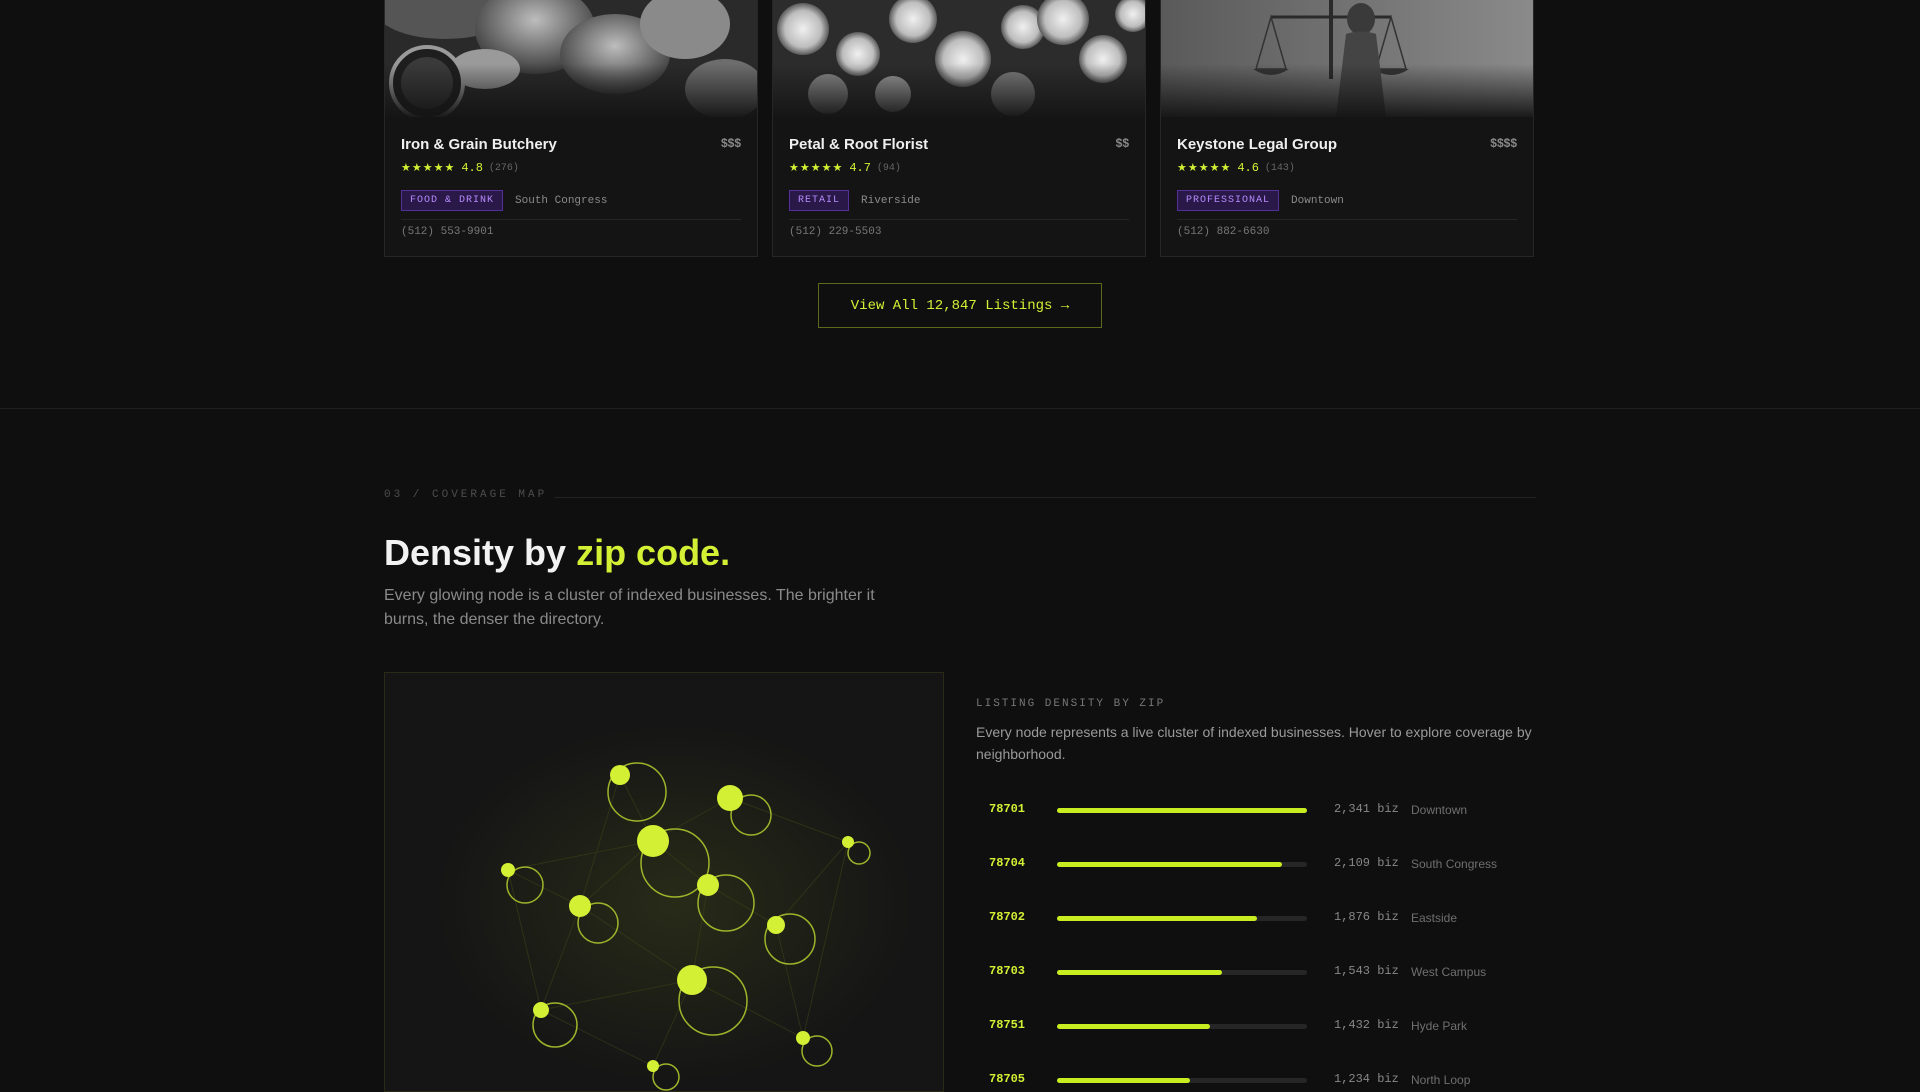 The width and height of the screenshot is (1920, 1092). Describe the element at coordinates (1007, 971) in the screenshot. I see `zip-code: 78703` at that location.